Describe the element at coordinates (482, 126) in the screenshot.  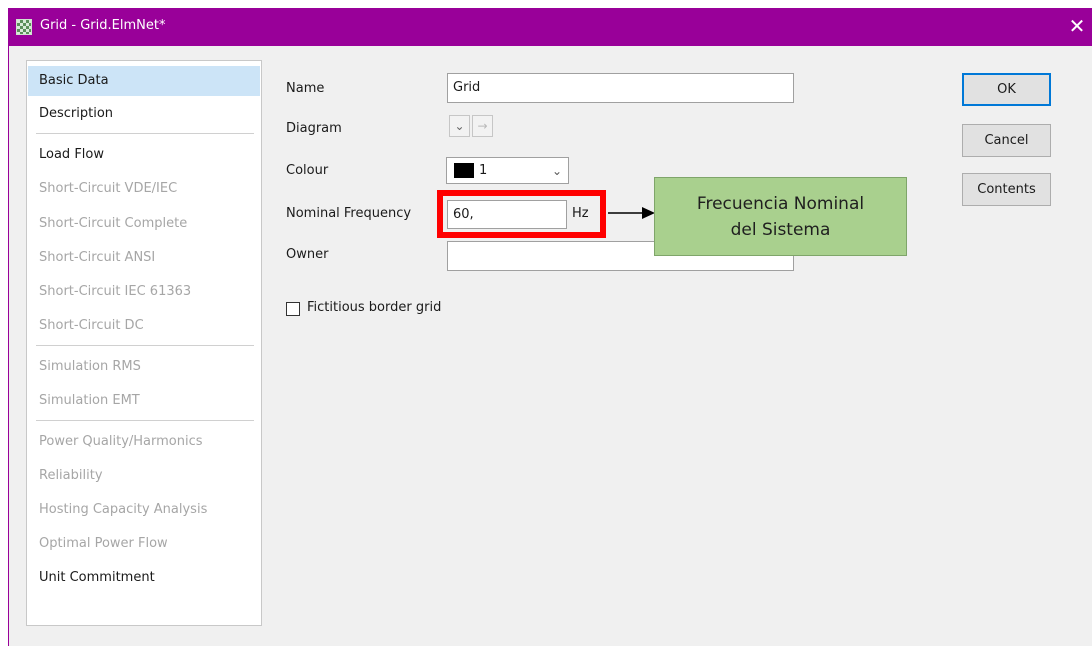
I see `diagram-jump-arrow-icon: →` at that location.